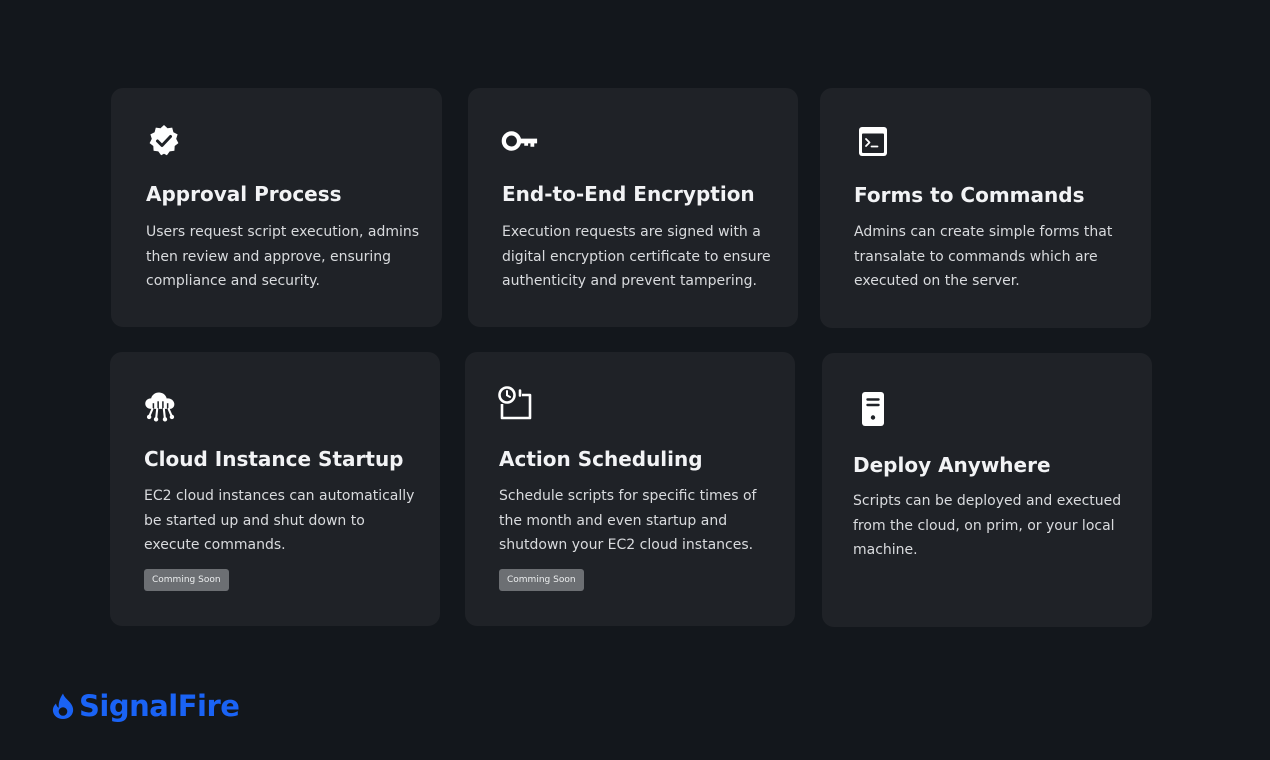  Describe the element at coordinates (873, 142) in the screenshot. I see `terminal-icon` at that location.